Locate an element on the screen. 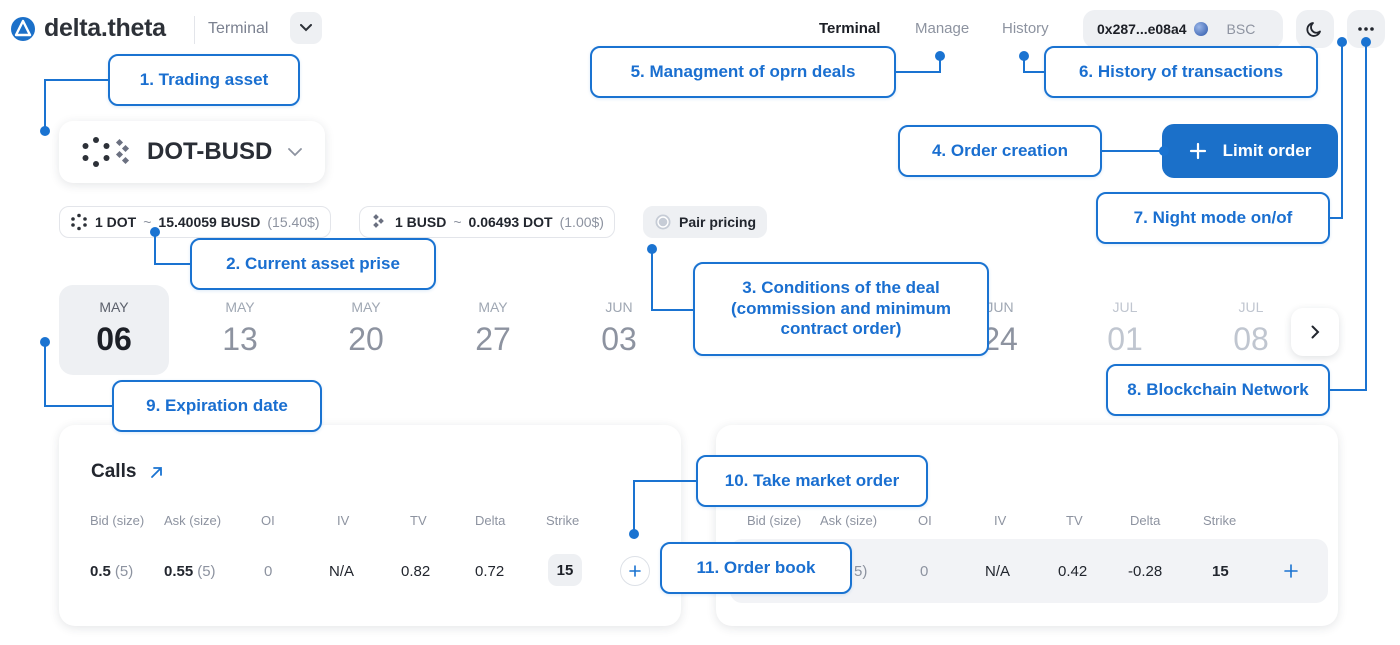  annotation-trading-asset: 1. Trading asset is located at coordinates (204, 80).